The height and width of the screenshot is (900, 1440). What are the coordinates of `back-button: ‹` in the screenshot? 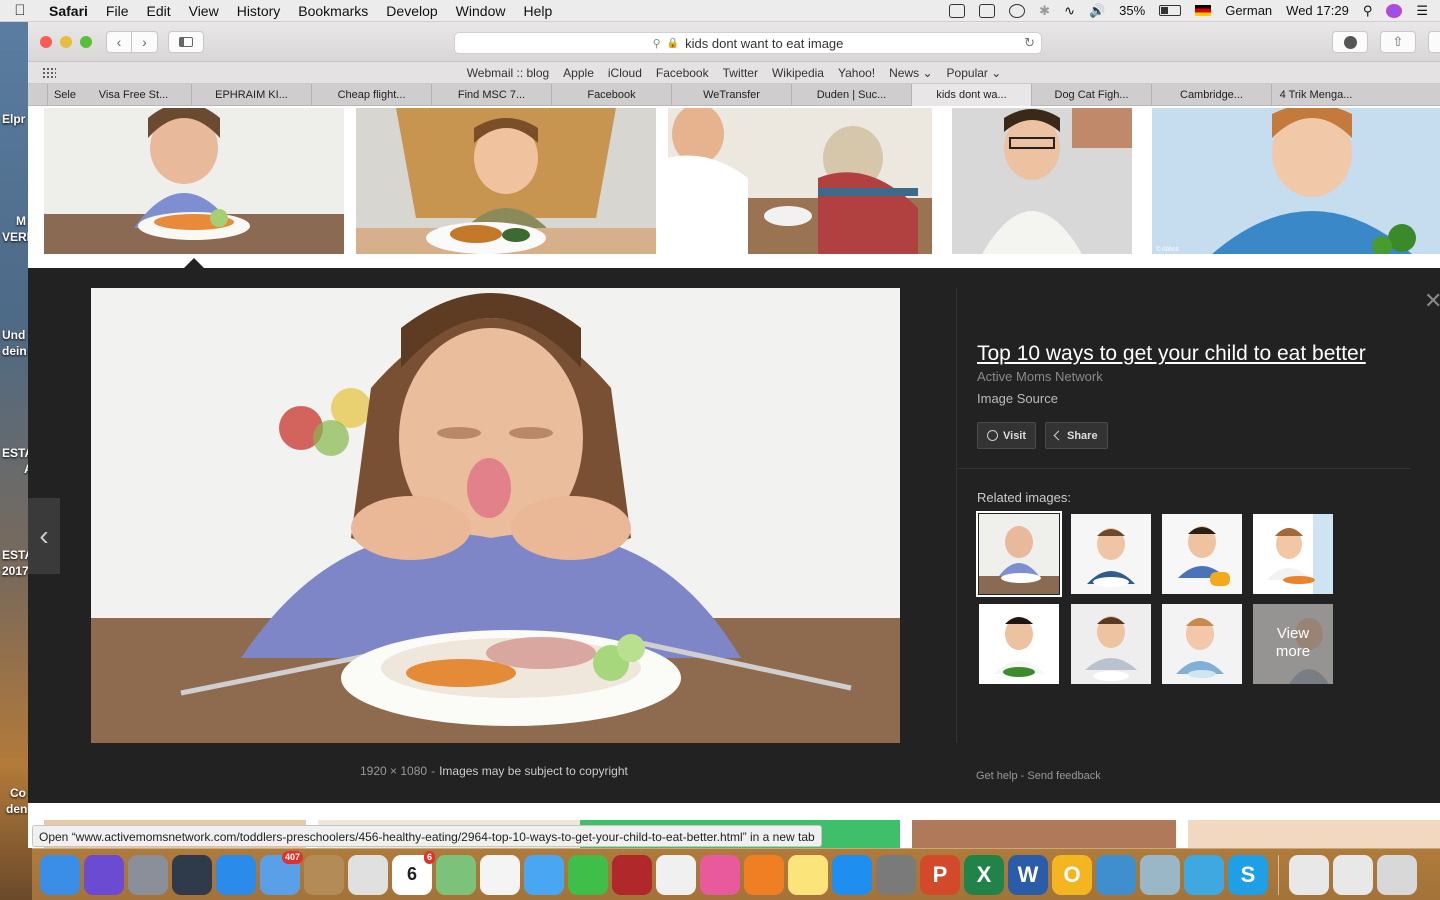 It's located at (119, 42).